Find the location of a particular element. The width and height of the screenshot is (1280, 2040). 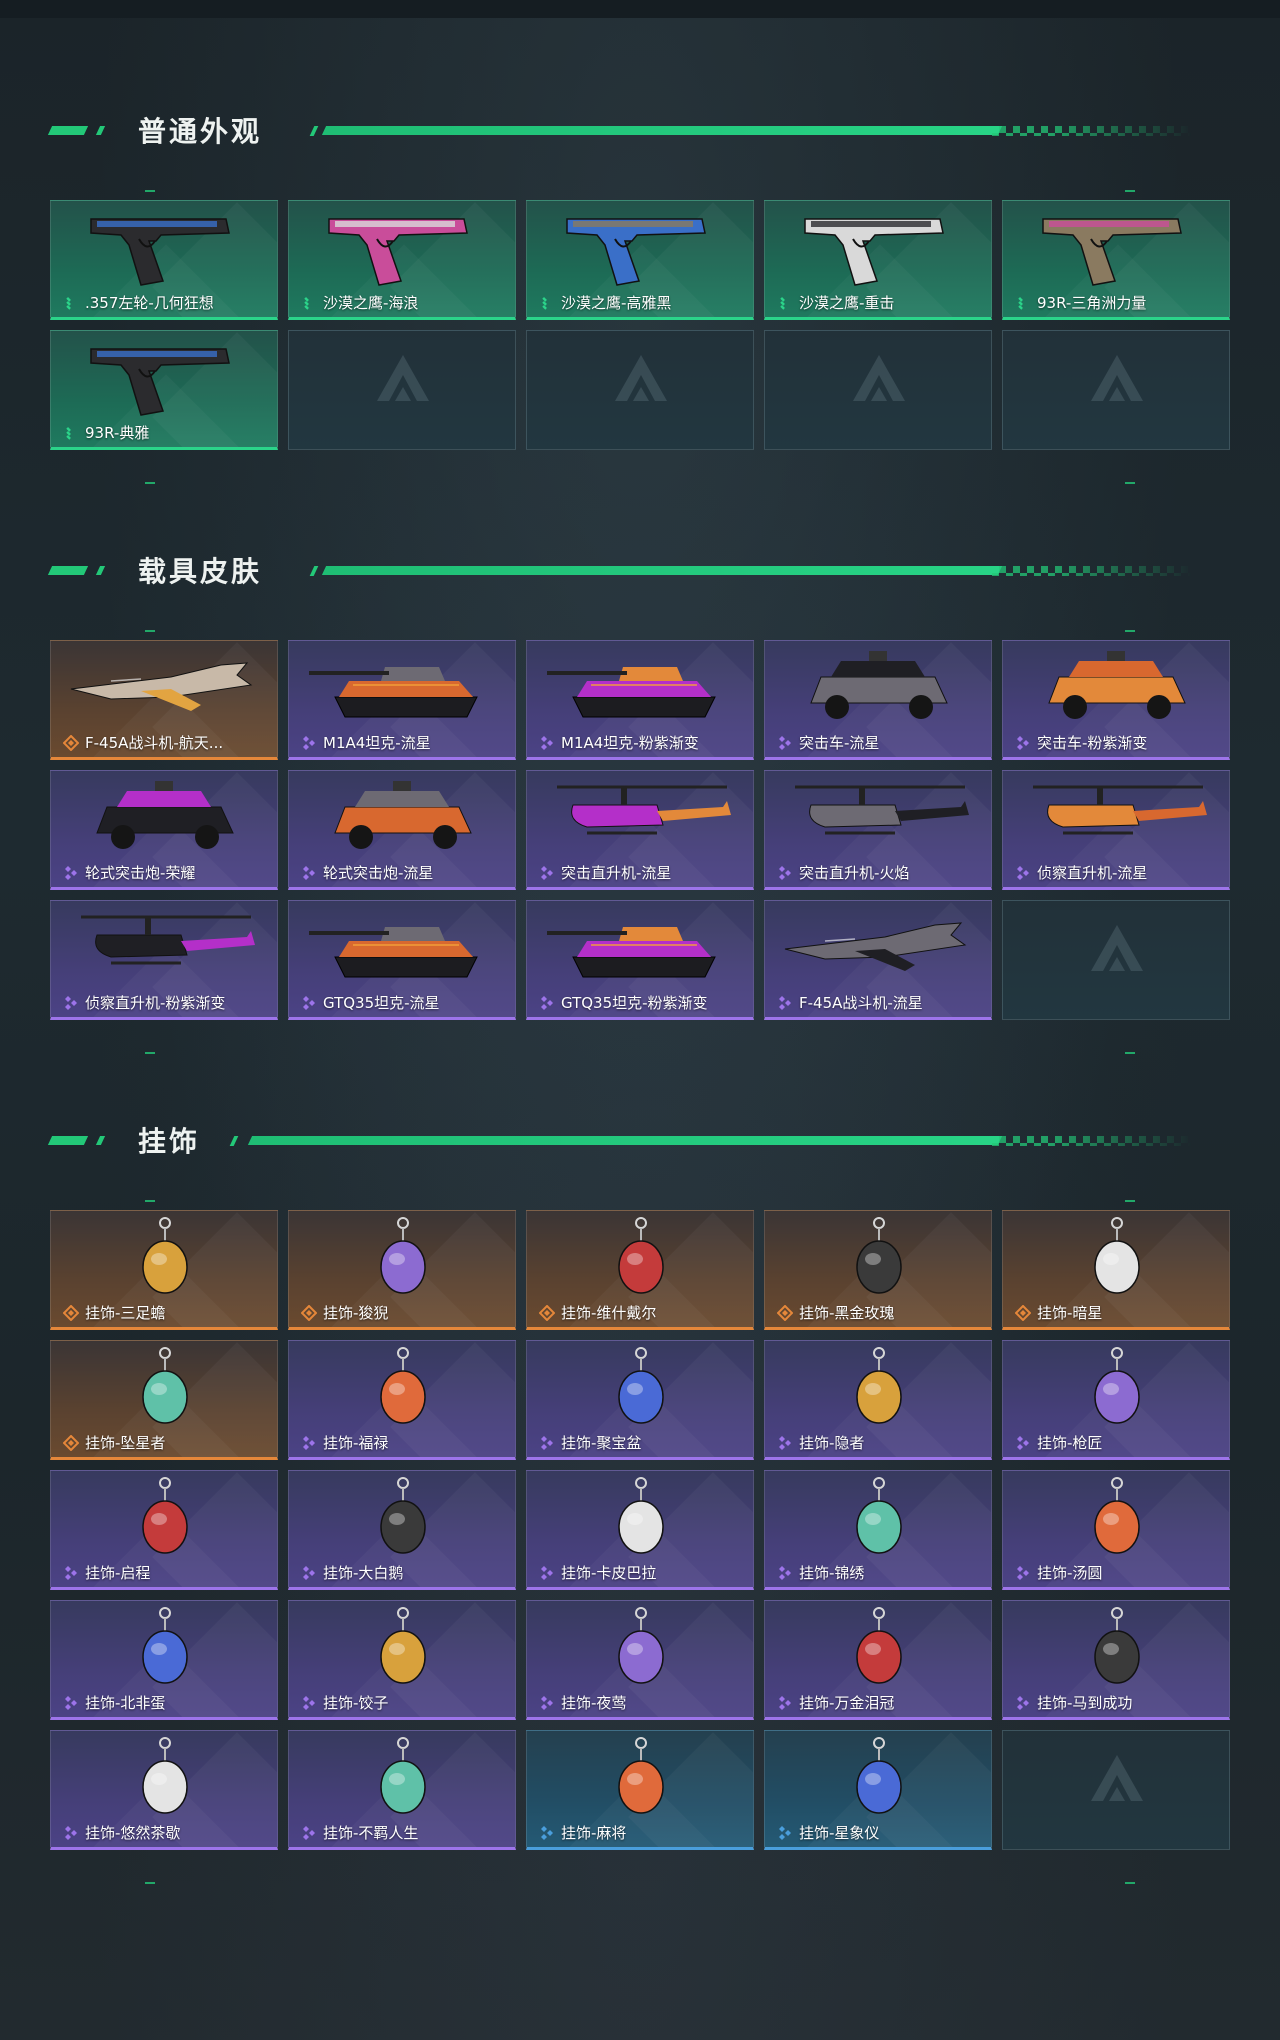

item-name: 突击直升机-火焰 is located at coordinates (854, 873).